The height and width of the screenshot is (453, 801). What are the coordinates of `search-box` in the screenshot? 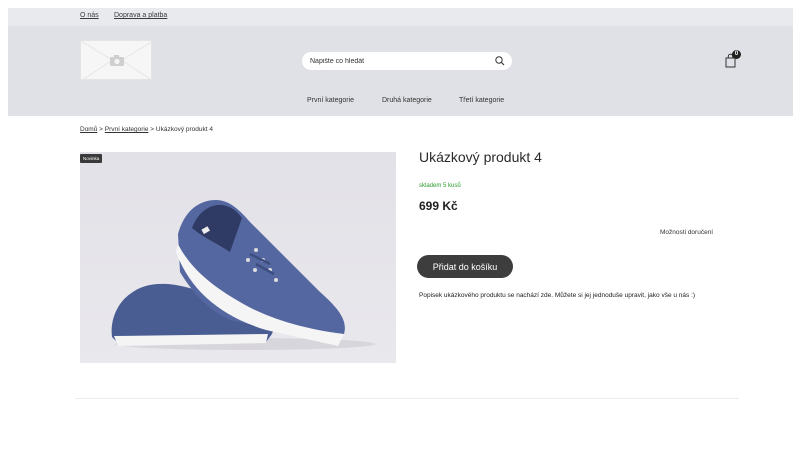 It's located at (407, 61).